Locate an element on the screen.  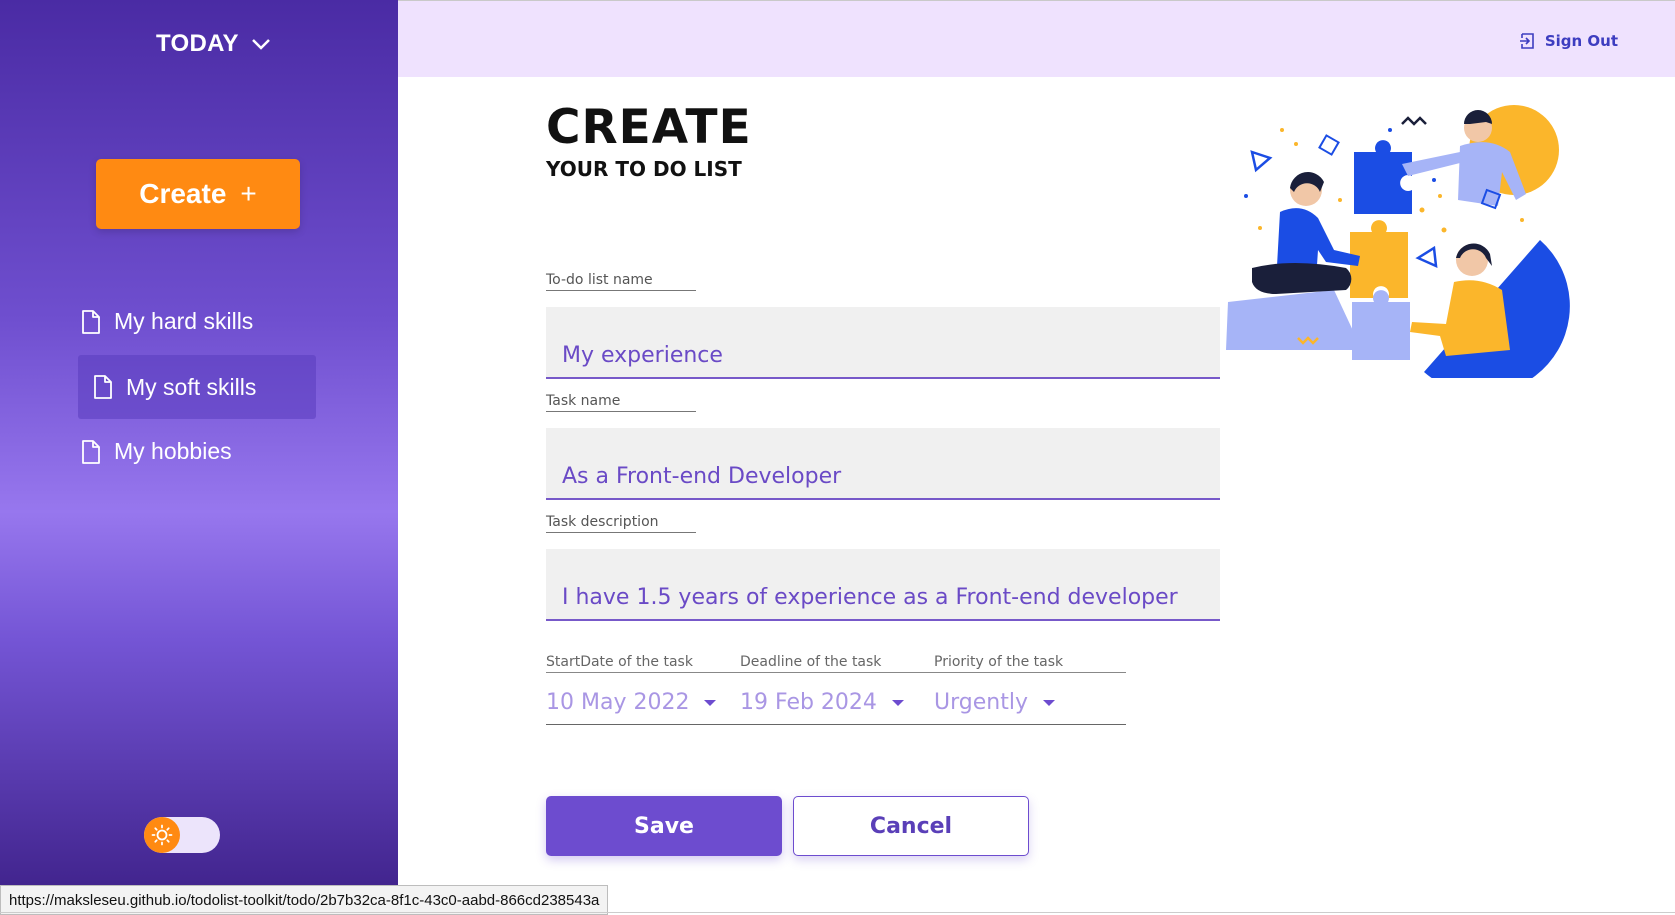
create-label: Create is located at coordinates (183, 193).